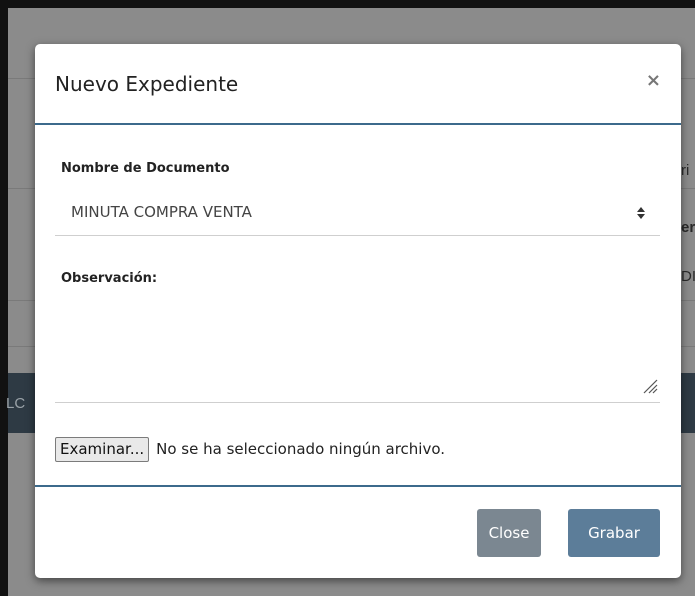 This screenshot has width=695, height=596. Describe the element at coordinates (161, 212) in the screenshot. I see `document-name-selected-value: MINUTA COMPRA VENTA` at that location.